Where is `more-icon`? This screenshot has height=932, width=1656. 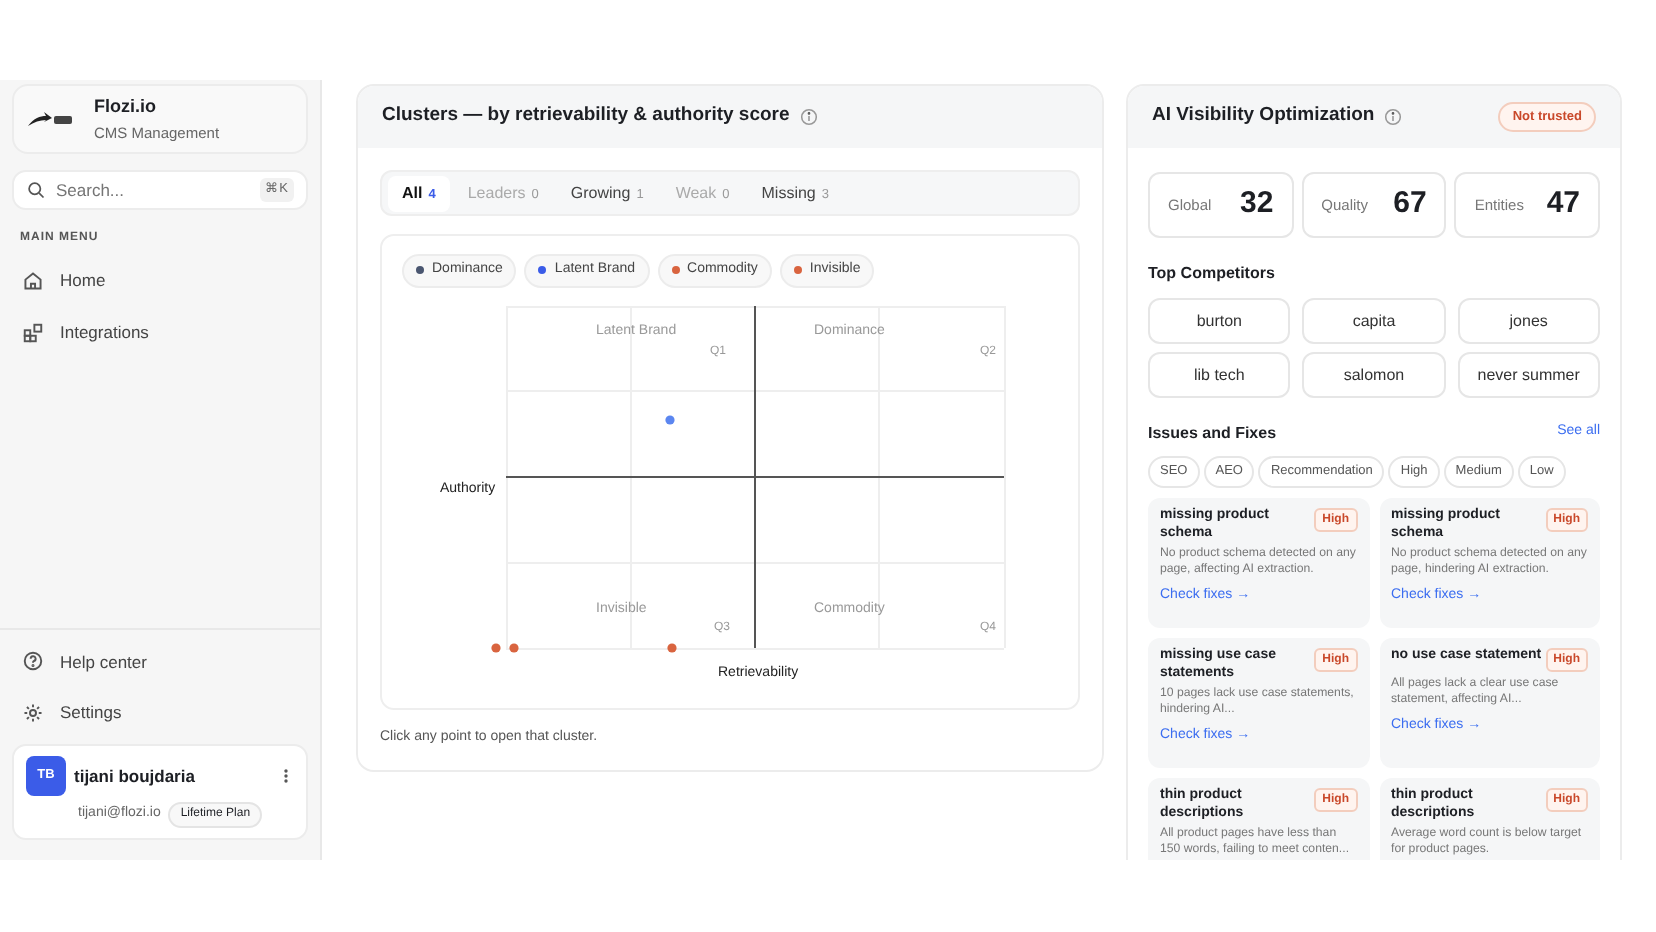
more-icon is located at coordinates (286, 775).